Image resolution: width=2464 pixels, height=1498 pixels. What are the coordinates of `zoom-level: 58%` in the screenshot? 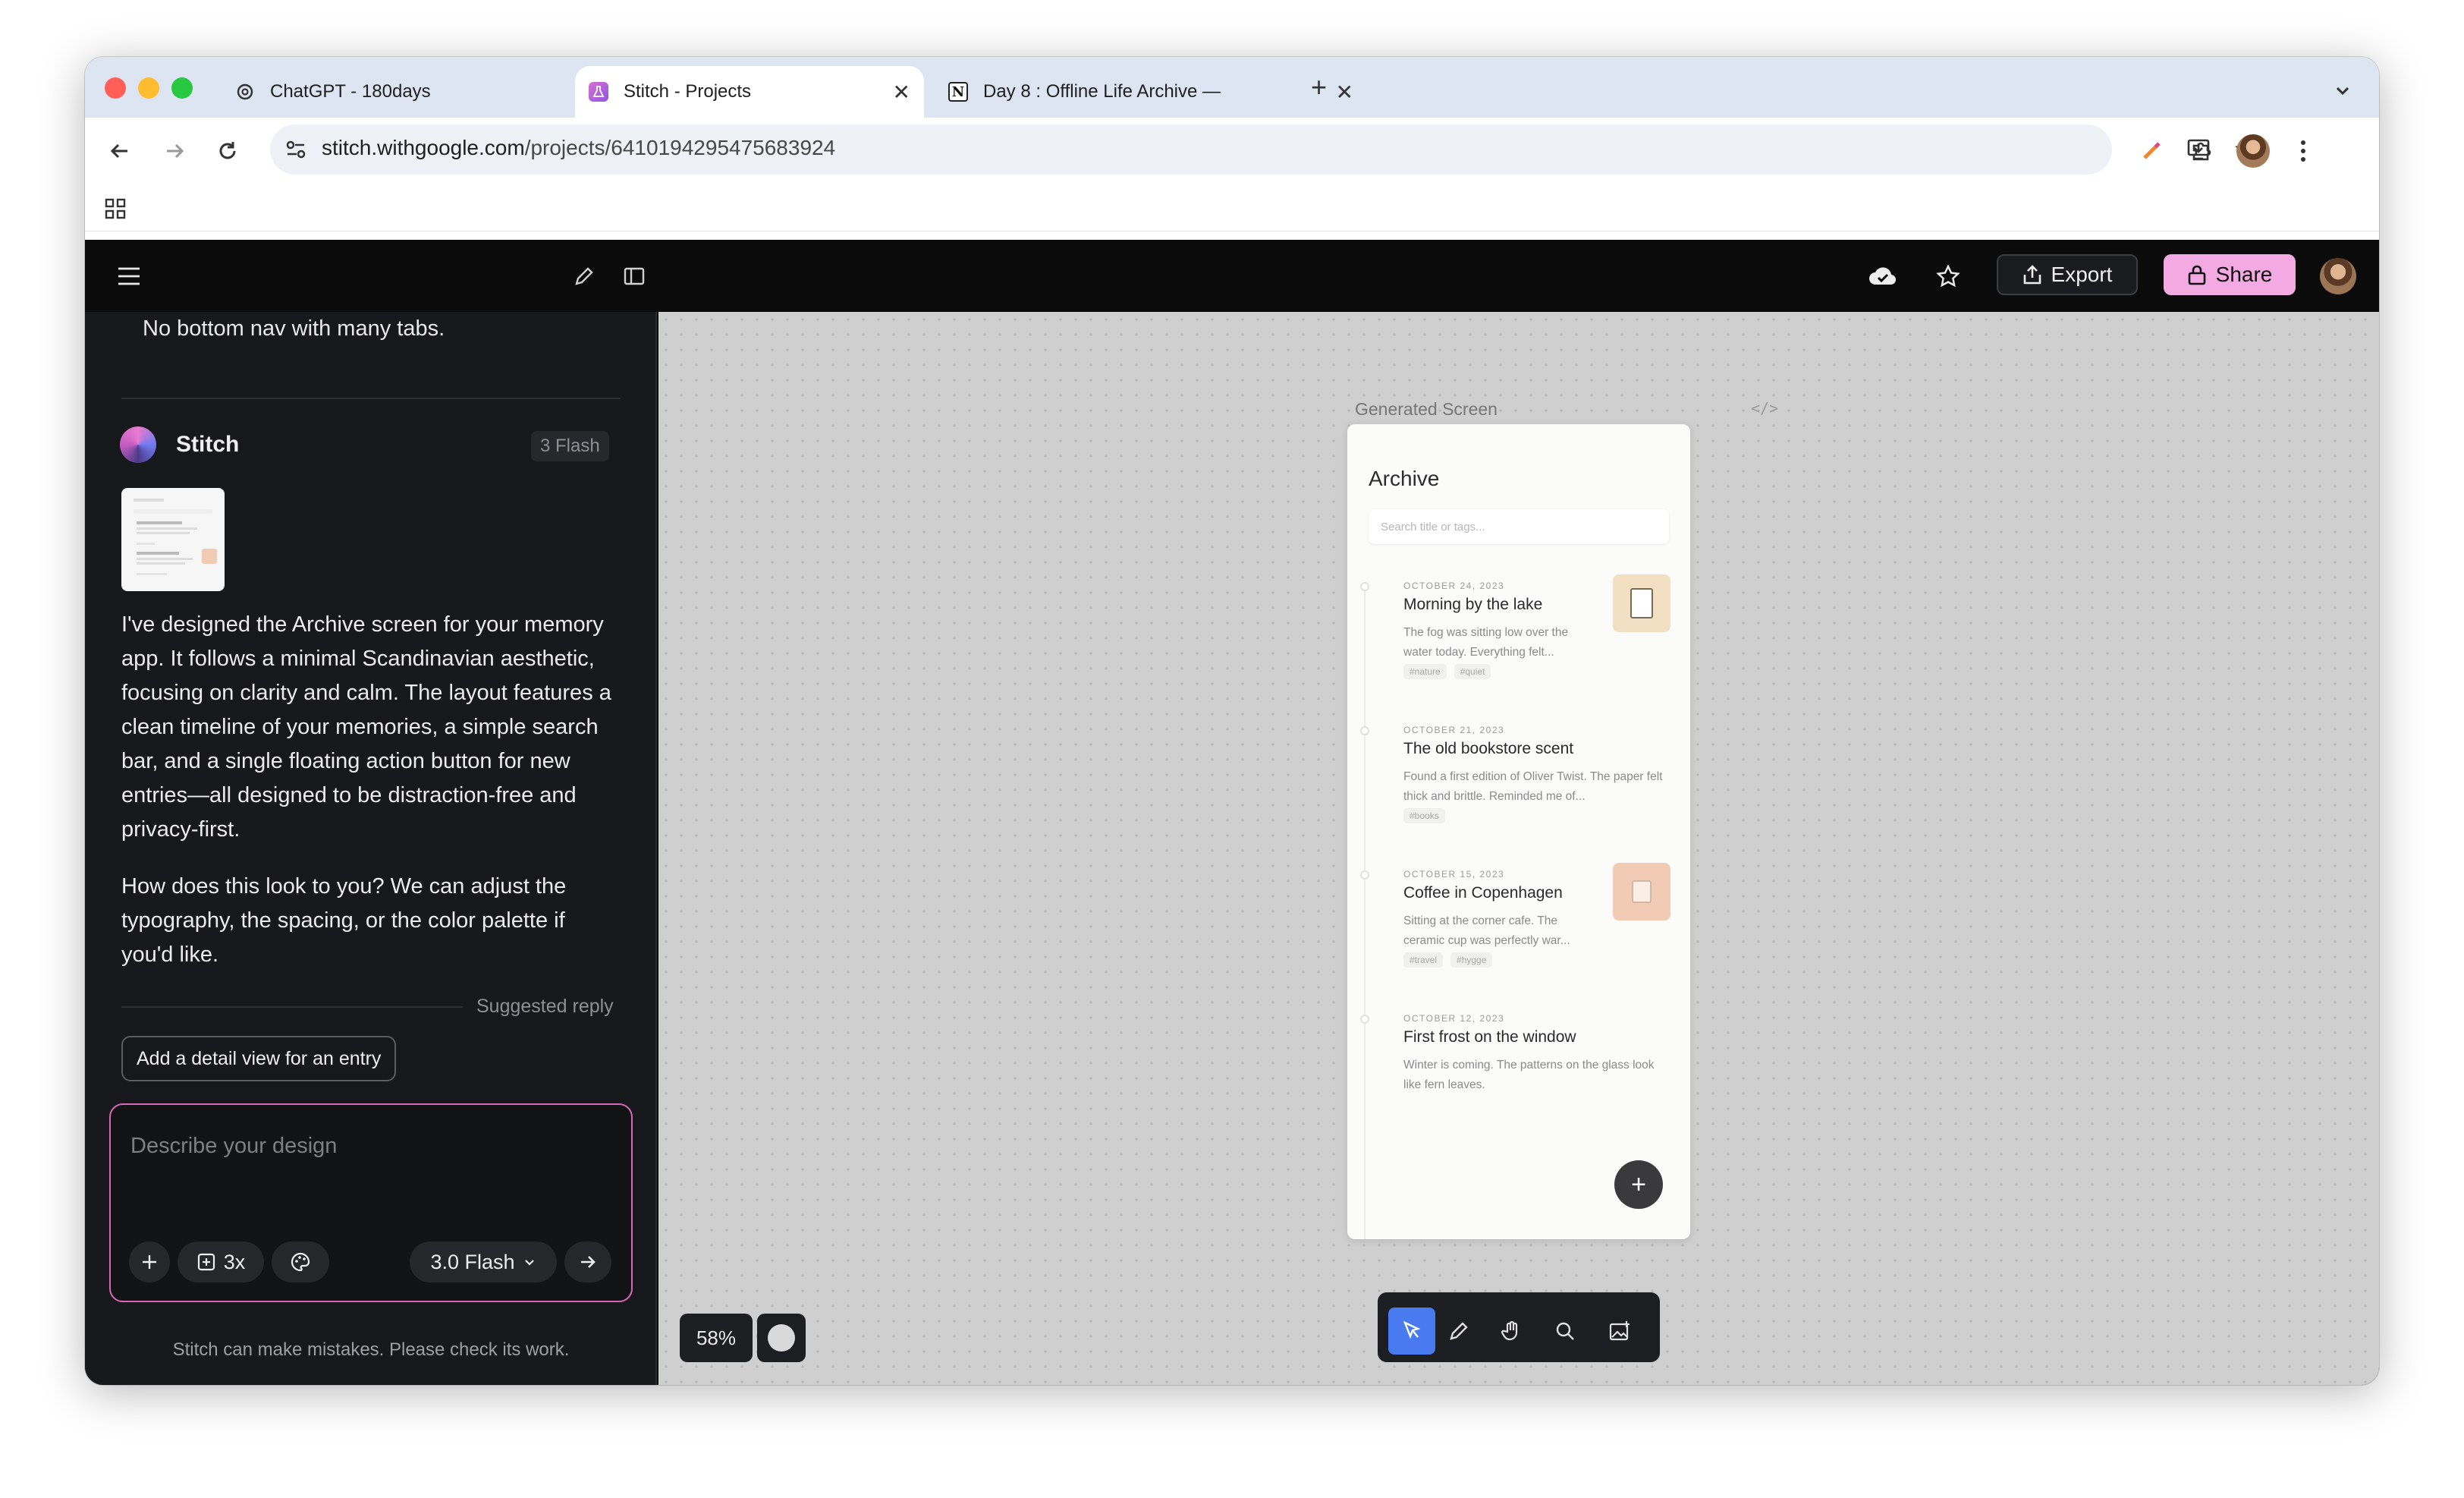 It's located at (716, 1338).